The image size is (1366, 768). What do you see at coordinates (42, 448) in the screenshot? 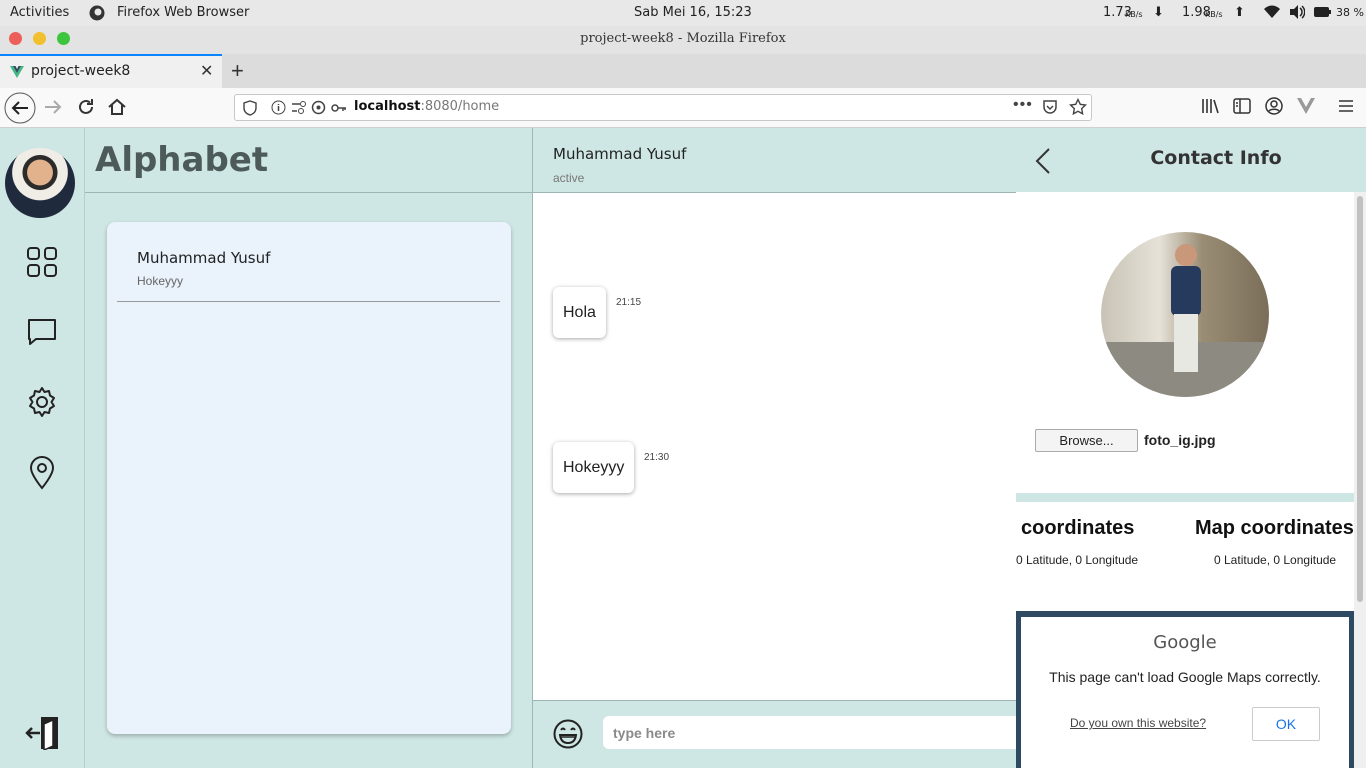
I see `app-sidebar` at bounding box center [42, 448].